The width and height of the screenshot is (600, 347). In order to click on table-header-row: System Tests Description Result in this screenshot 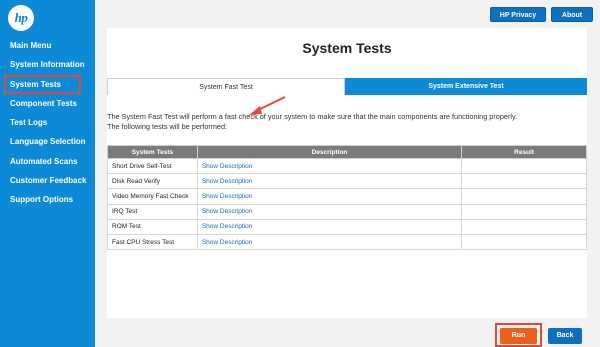, I will do `click(347, 152)`.